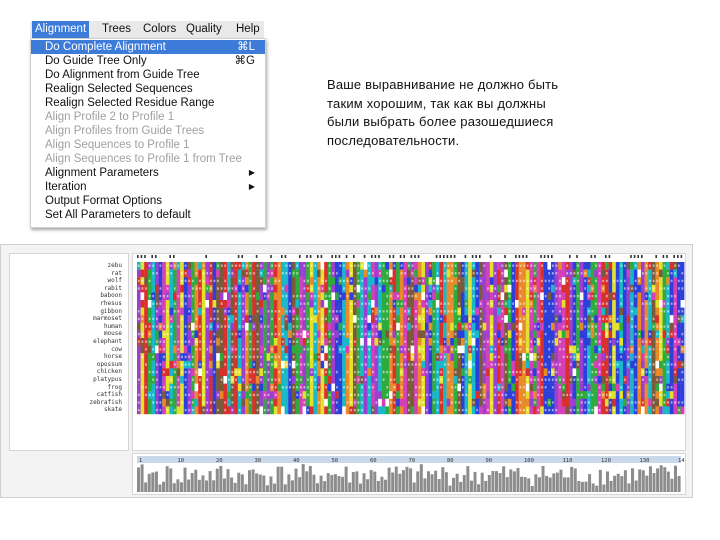 Image resolution: width=720 pixels, height=540 pixels. Describe the element at coordinates (109, 371) in the screenshot. I see `sequence-name: chicken` at that location.